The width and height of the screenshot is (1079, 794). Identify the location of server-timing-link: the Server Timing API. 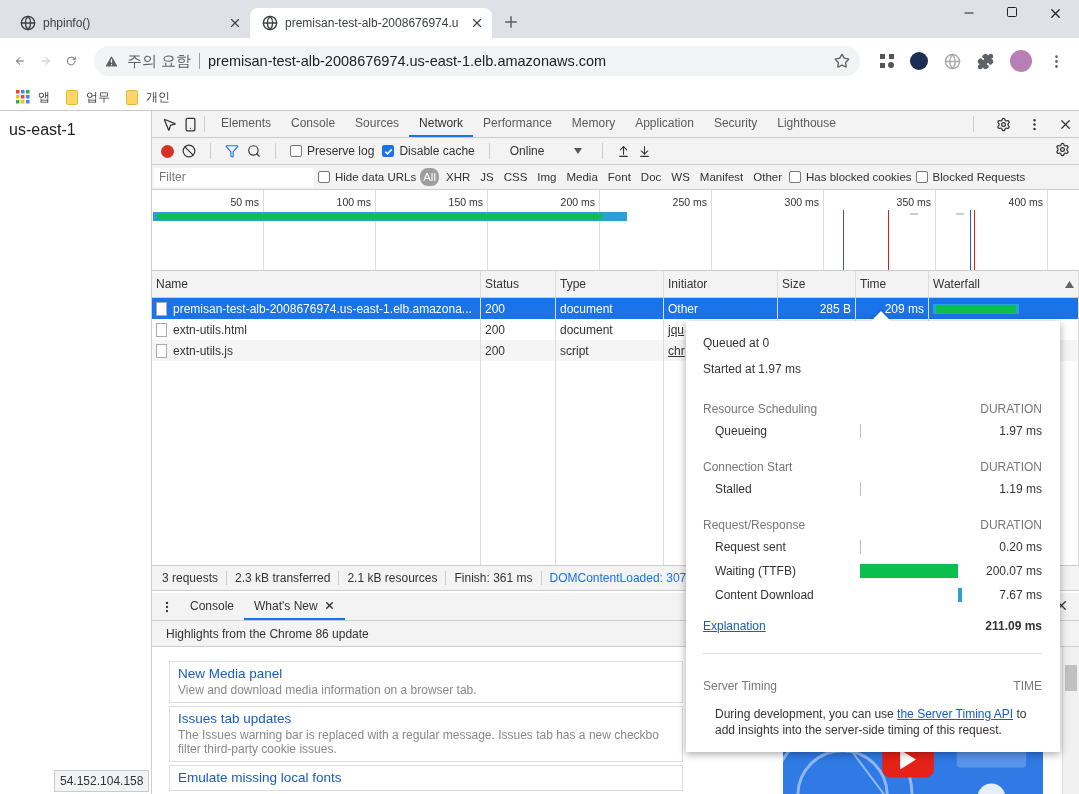
(955, 714).